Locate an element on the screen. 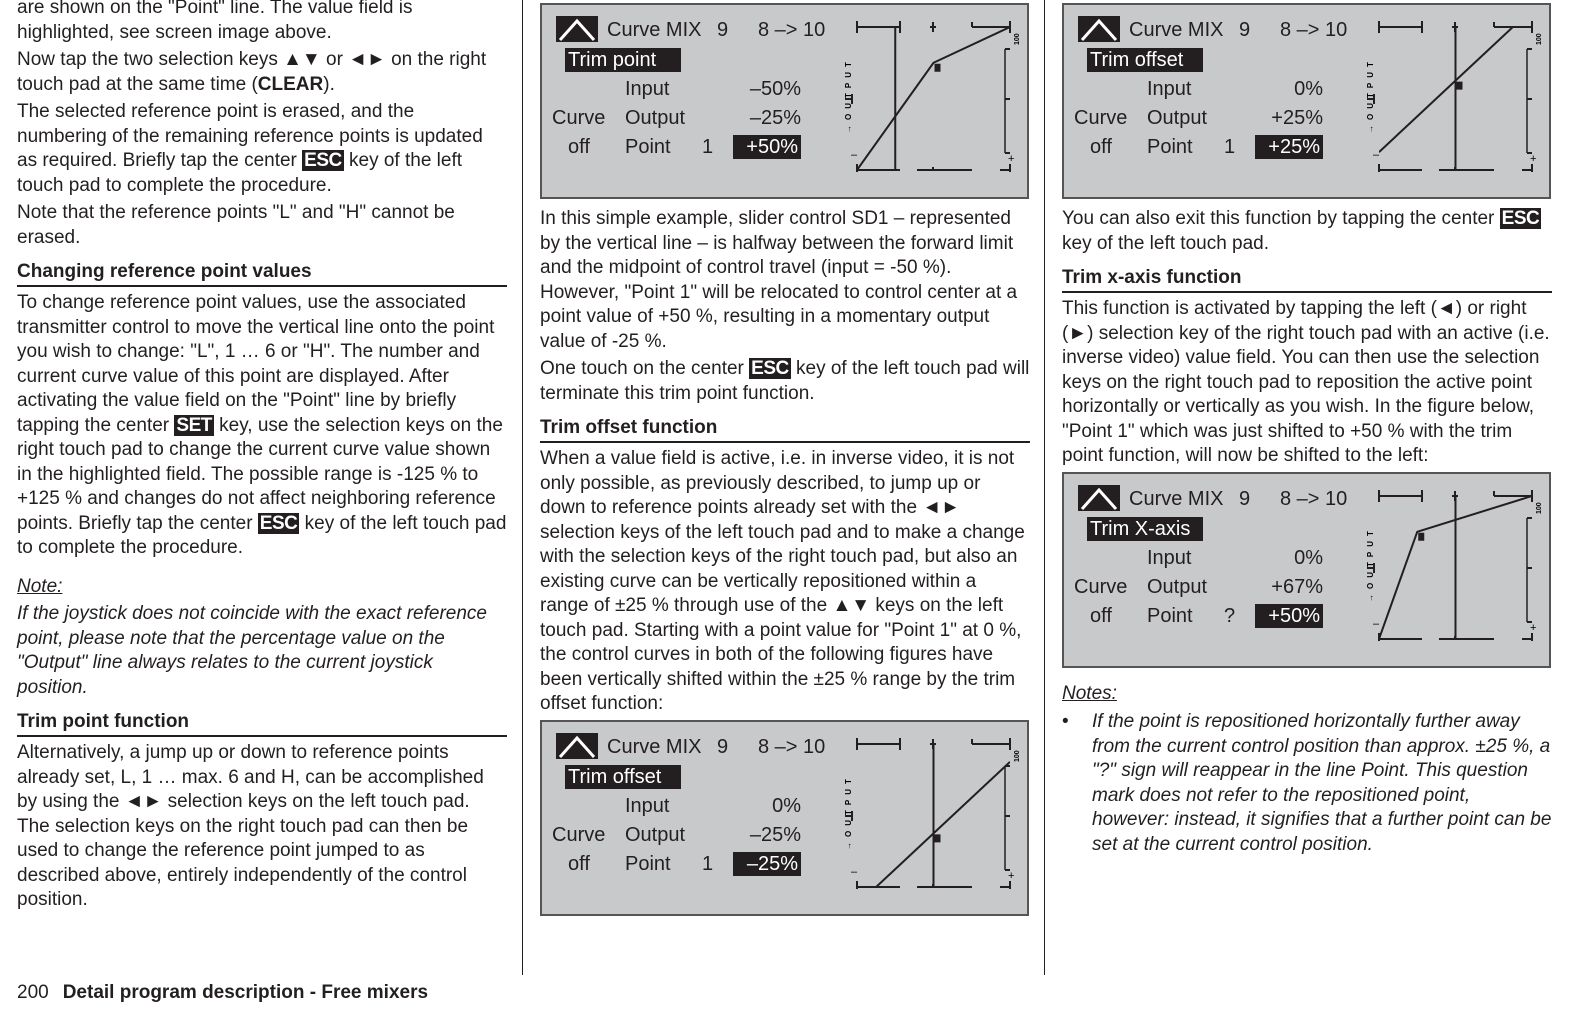  point-number: ? is located at coordinates (1230, 615).